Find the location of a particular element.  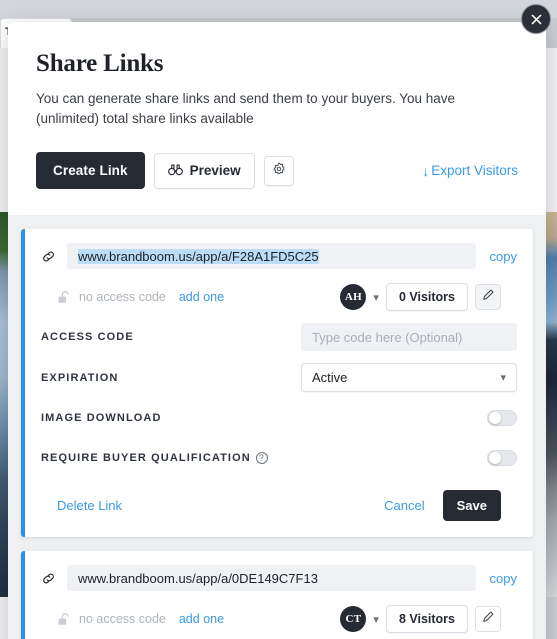

image-download-toggle is located at coordinates (502, 418).